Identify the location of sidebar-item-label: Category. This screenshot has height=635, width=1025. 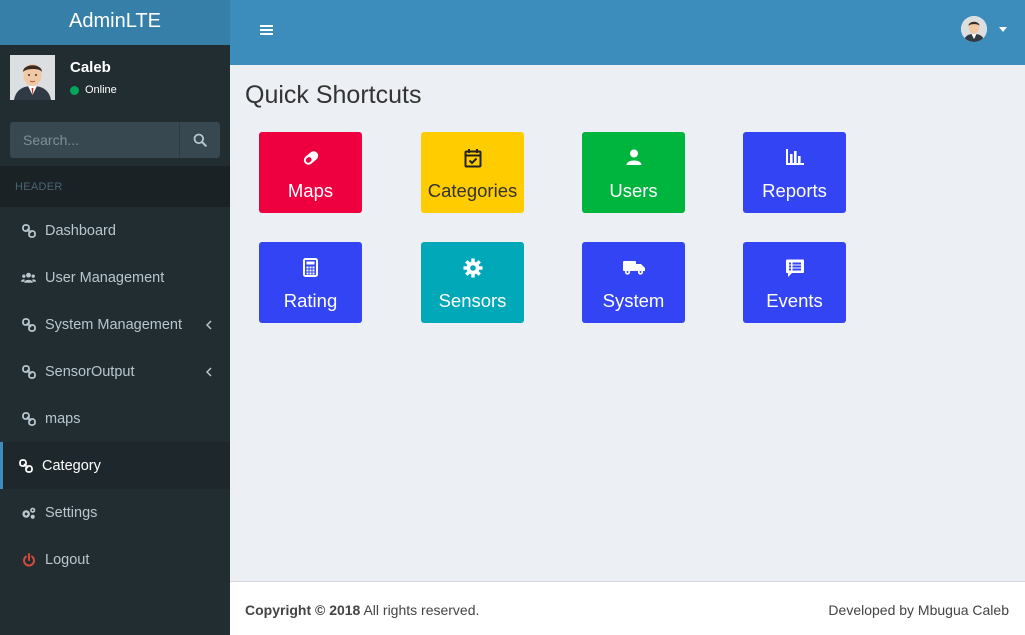
(71, 465).